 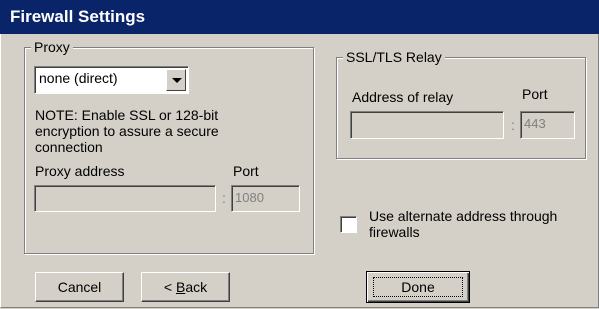 I want to click on back-button-rest: ack, so click(x=196, y=287).